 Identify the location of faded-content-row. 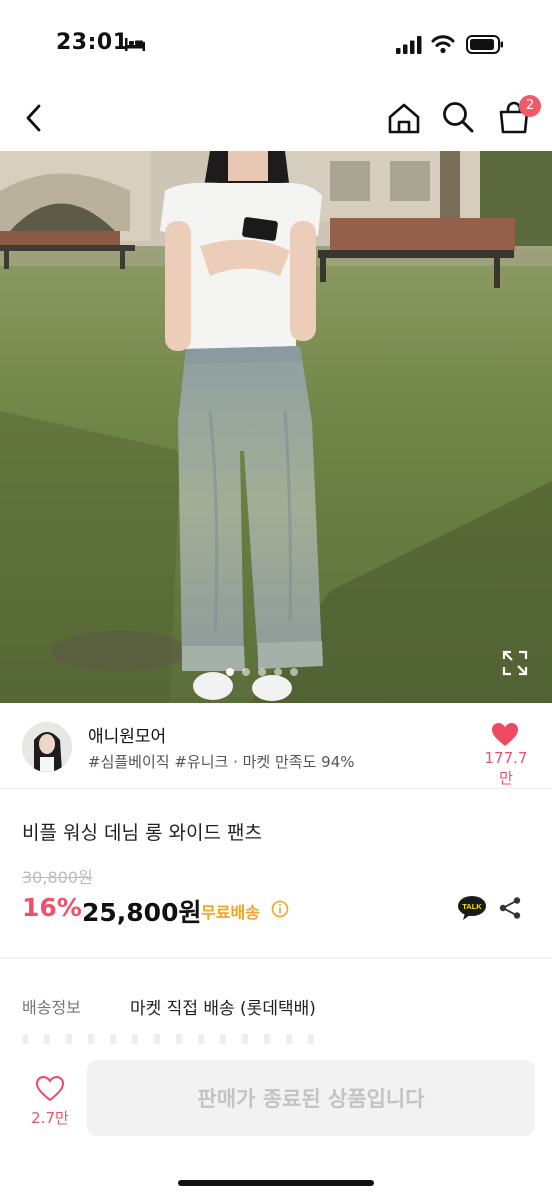
(172, 1039).